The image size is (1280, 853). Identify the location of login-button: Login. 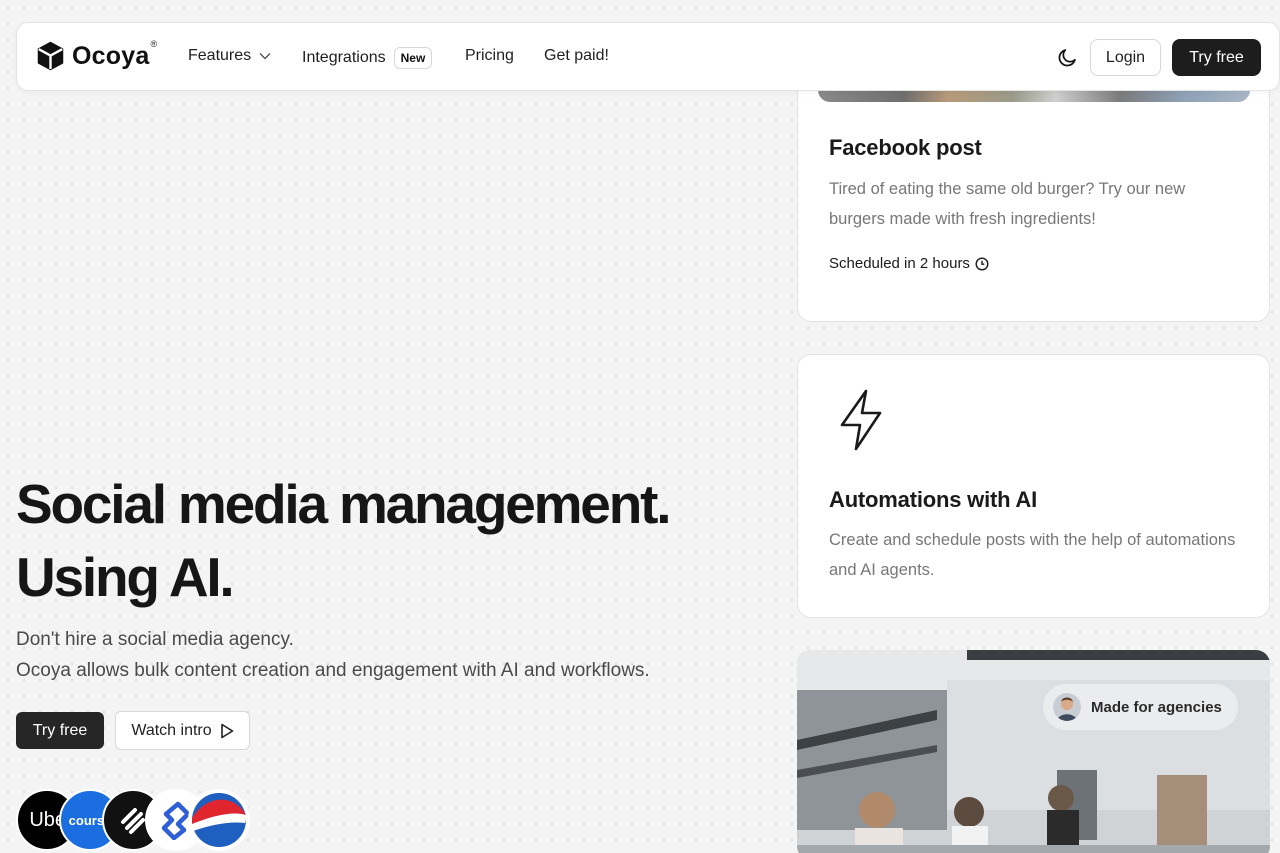
(1125, 57).